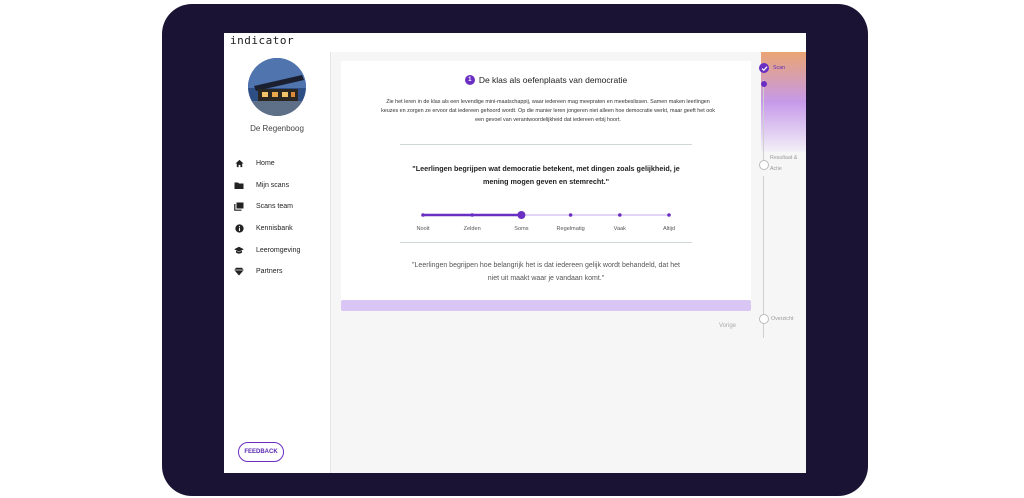 The width and height of the screenshot is (1024, 498). I want to click on school-avatar, so click(277, 87).